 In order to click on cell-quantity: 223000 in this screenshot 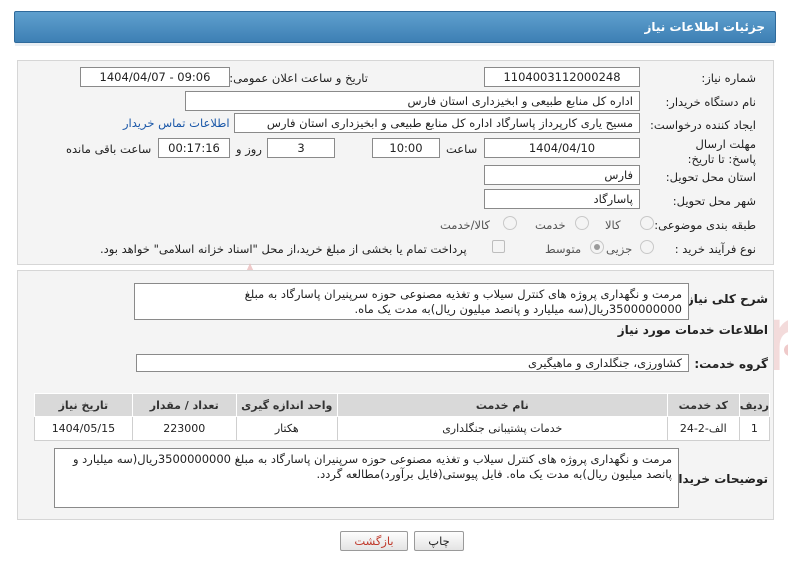, I will do `click(184, 428)`.